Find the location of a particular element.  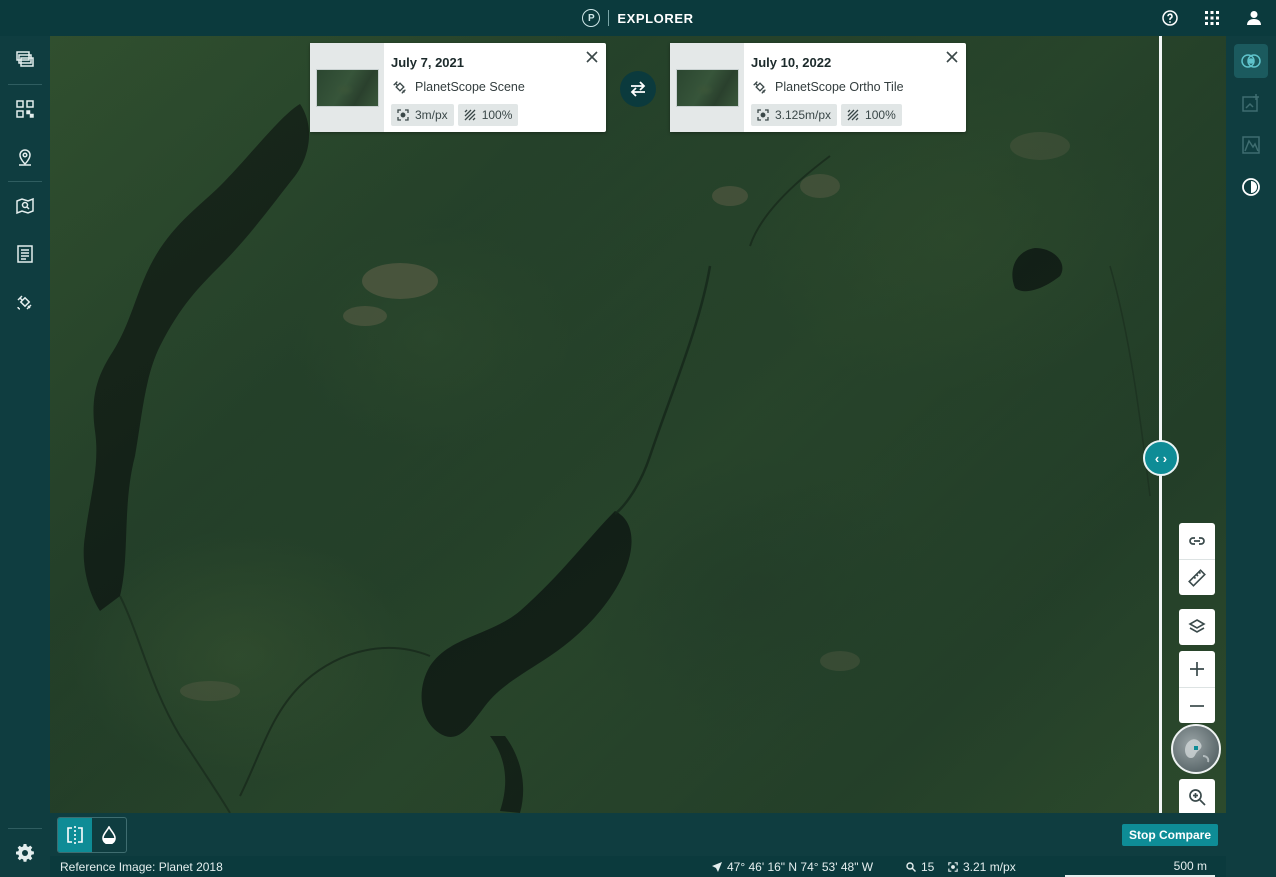

map-resolution: 3.21 m/px is located at coordinates (982, 867).